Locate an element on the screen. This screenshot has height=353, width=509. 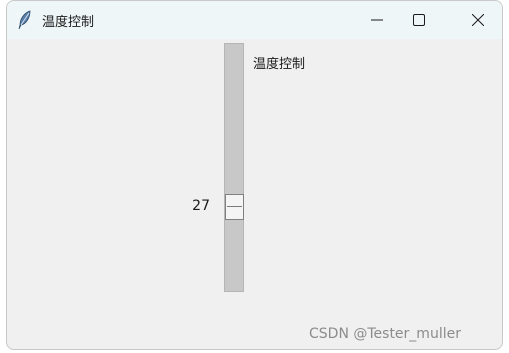
minimize-button is located at coordinates (377, 20).